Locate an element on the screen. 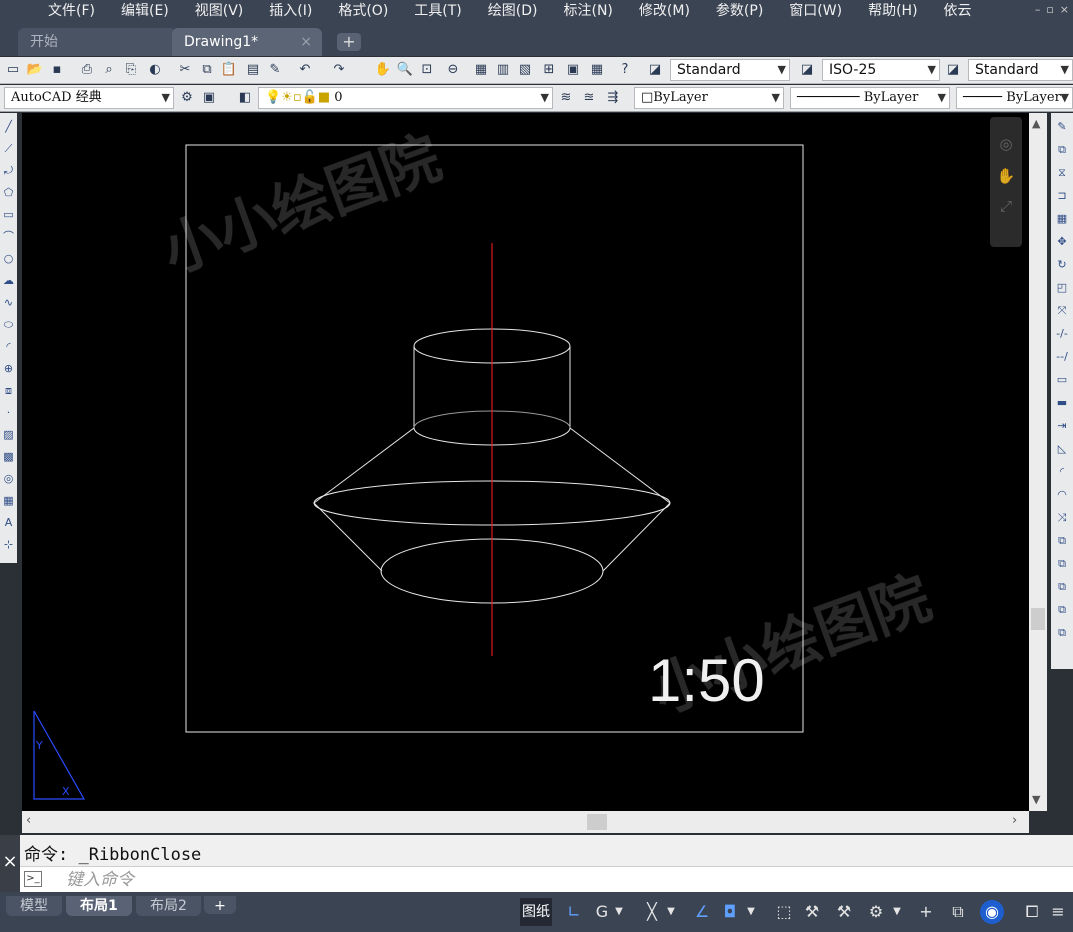 The image size is (1073, 932). hardware-acceleration-icon: ◉ is located at coordinates (992, 912).